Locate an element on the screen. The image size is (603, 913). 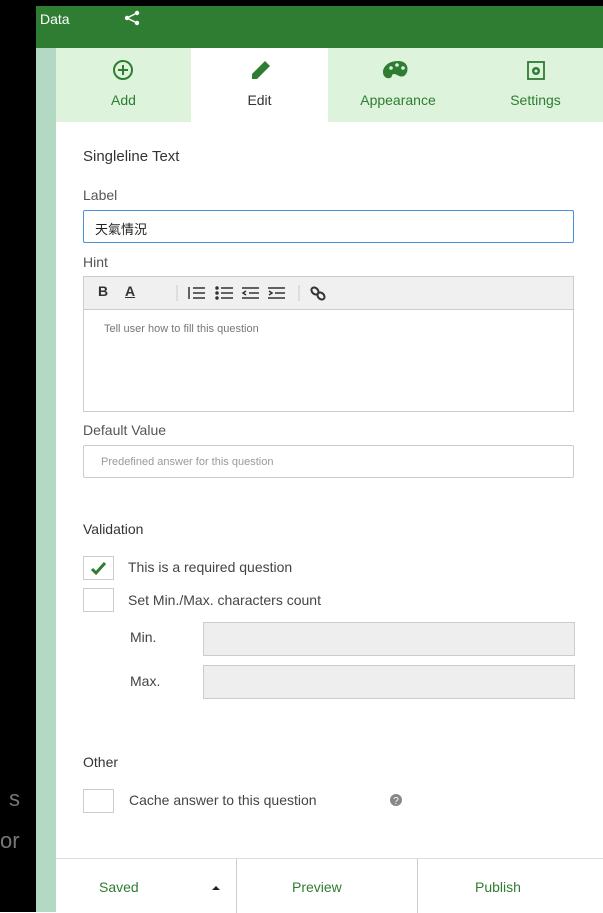
bullet-list-icon is located at coordinates (224, 293).